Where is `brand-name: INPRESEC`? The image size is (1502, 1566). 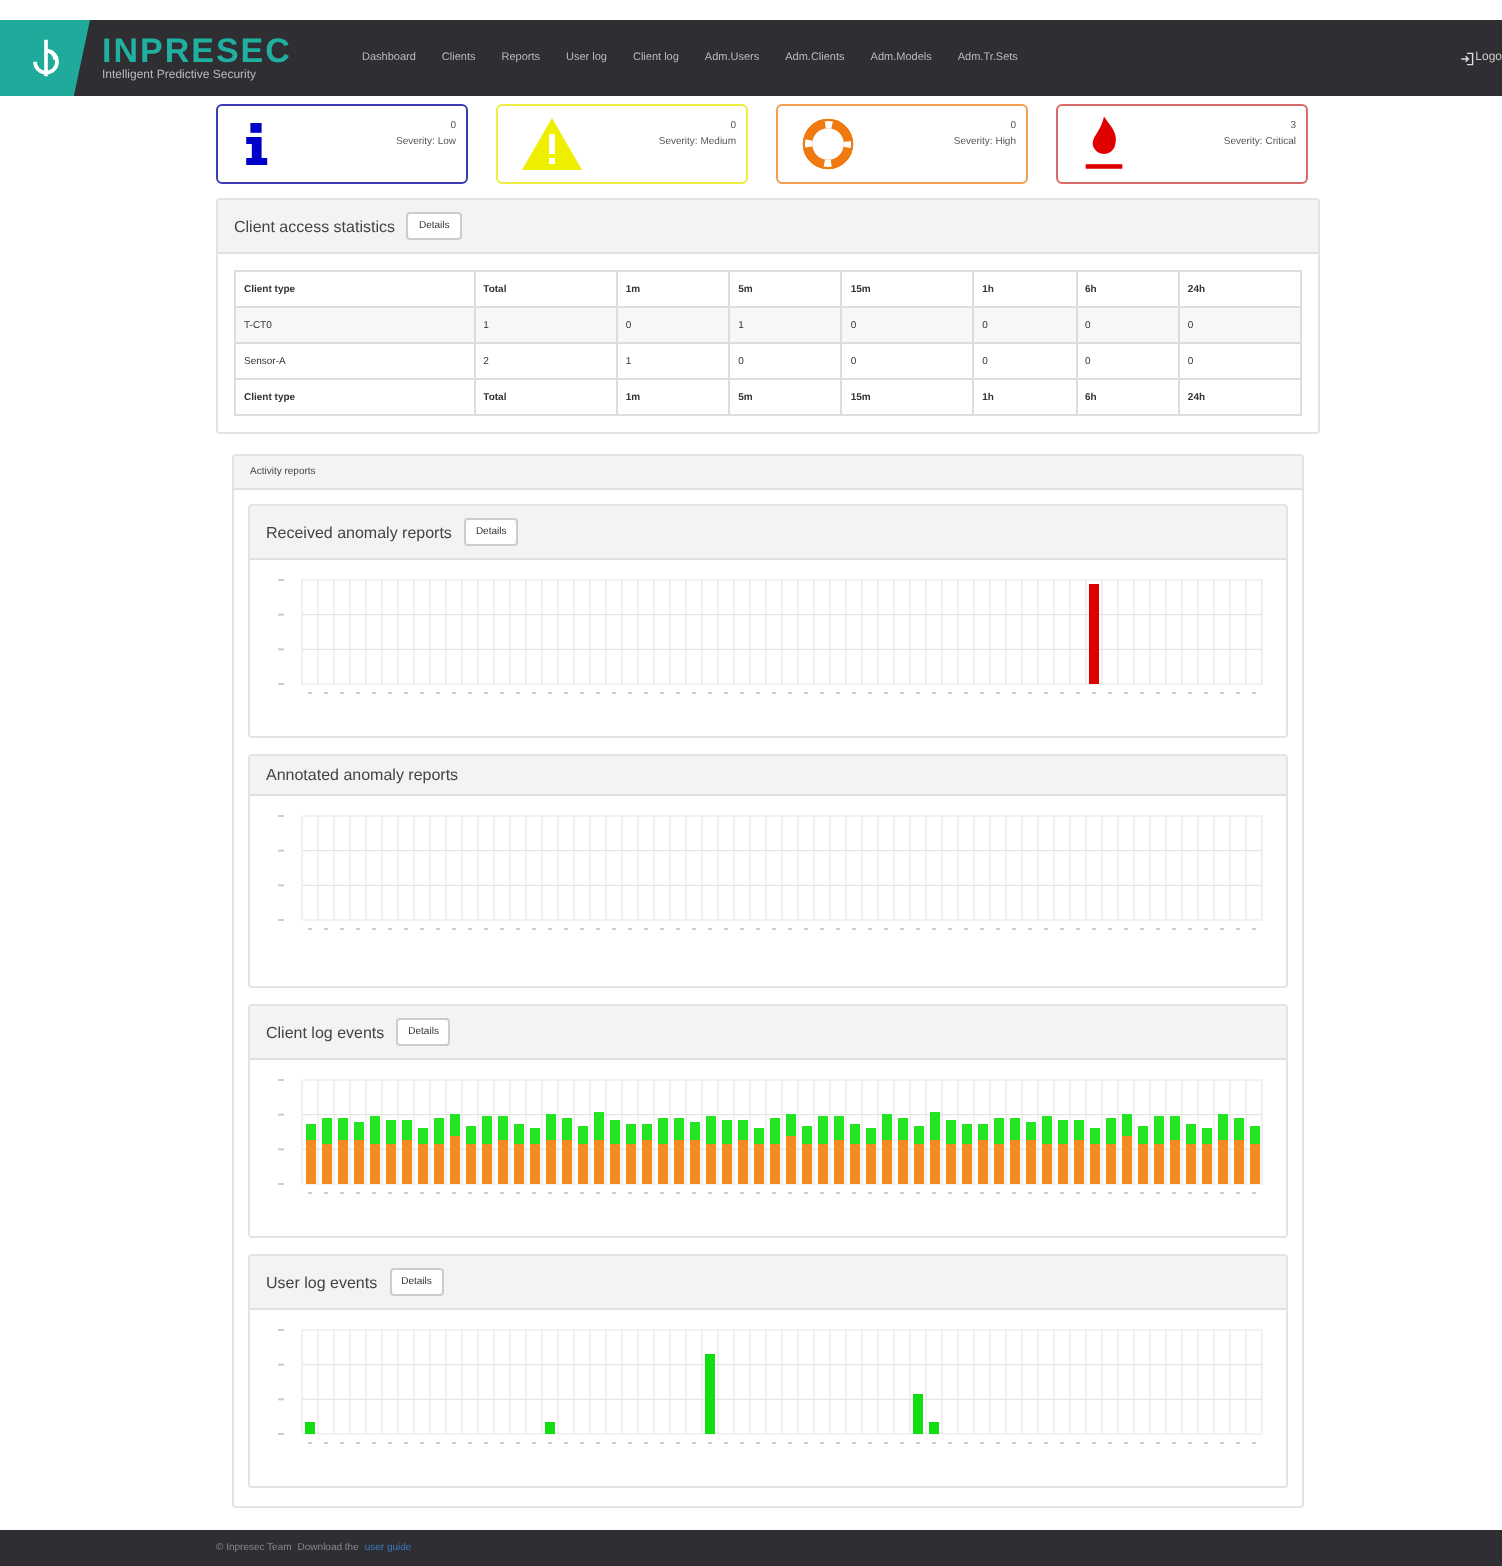 brand-name: INPRESEC is located at coordinates (212, 52).